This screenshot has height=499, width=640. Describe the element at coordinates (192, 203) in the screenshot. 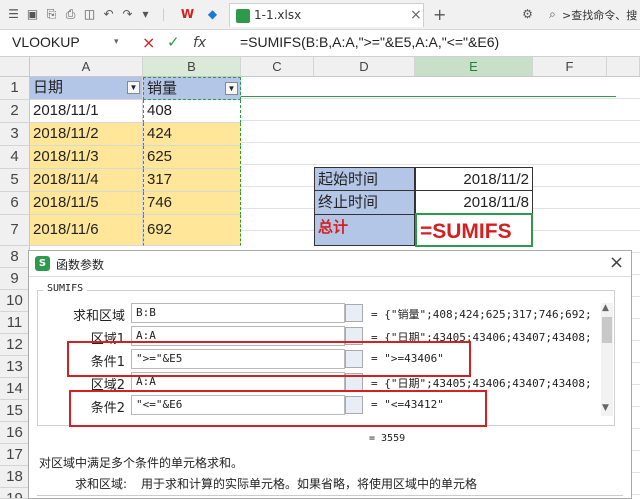

I see `cell-b6: 746` at that location.